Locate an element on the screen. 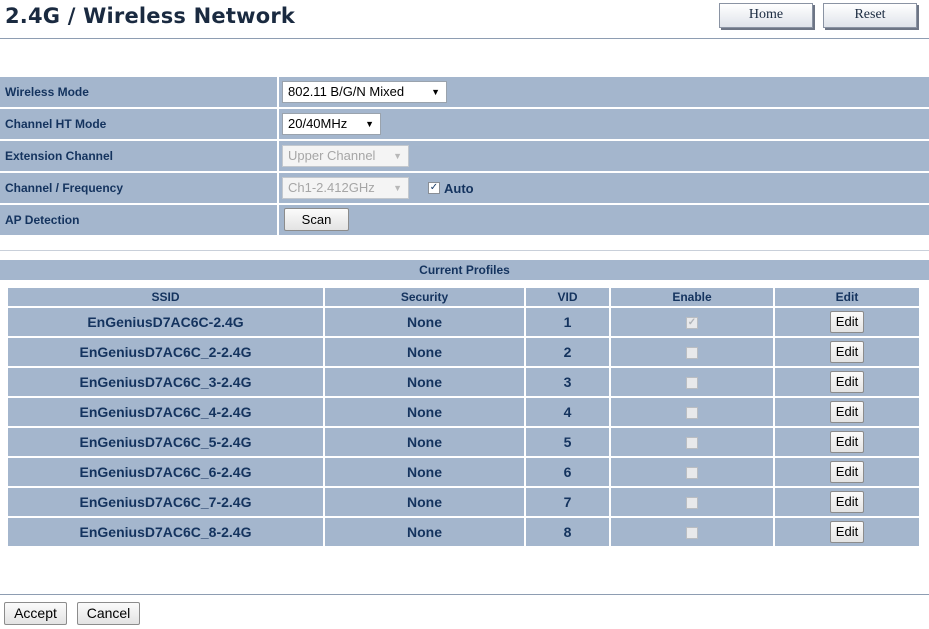 Image resolution: width=929 pixels, height=629 pixels. profile-vid: 3 is located at coordinates (567, 382).